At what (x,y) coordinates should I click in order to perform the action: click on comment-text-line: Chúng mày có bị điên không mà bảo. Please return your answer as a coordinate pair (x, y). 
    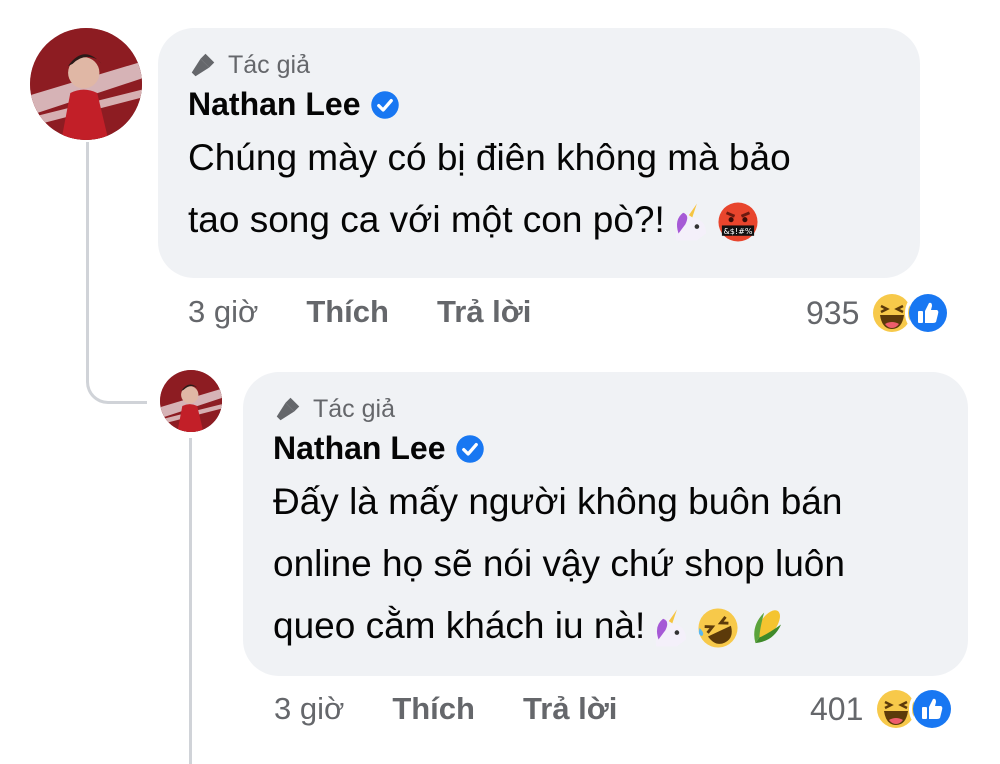
    Looking at the image, I should click on (489, 157).